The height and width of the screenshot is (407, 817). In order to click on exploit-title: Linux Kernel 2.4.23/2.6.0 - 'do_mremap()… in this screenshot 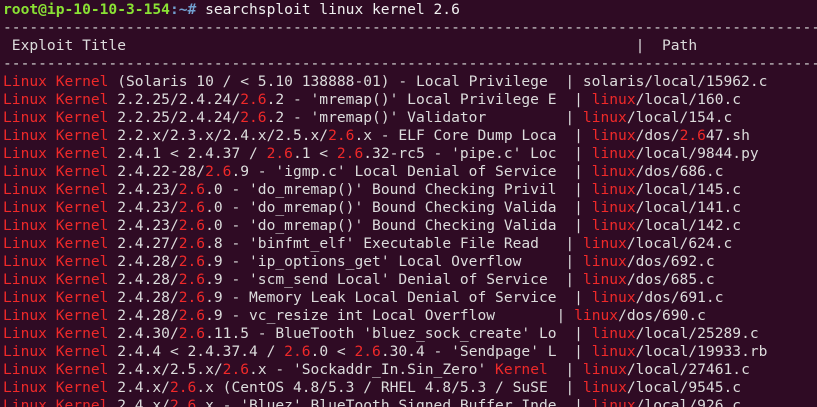, I will do `click(288, 207)`.